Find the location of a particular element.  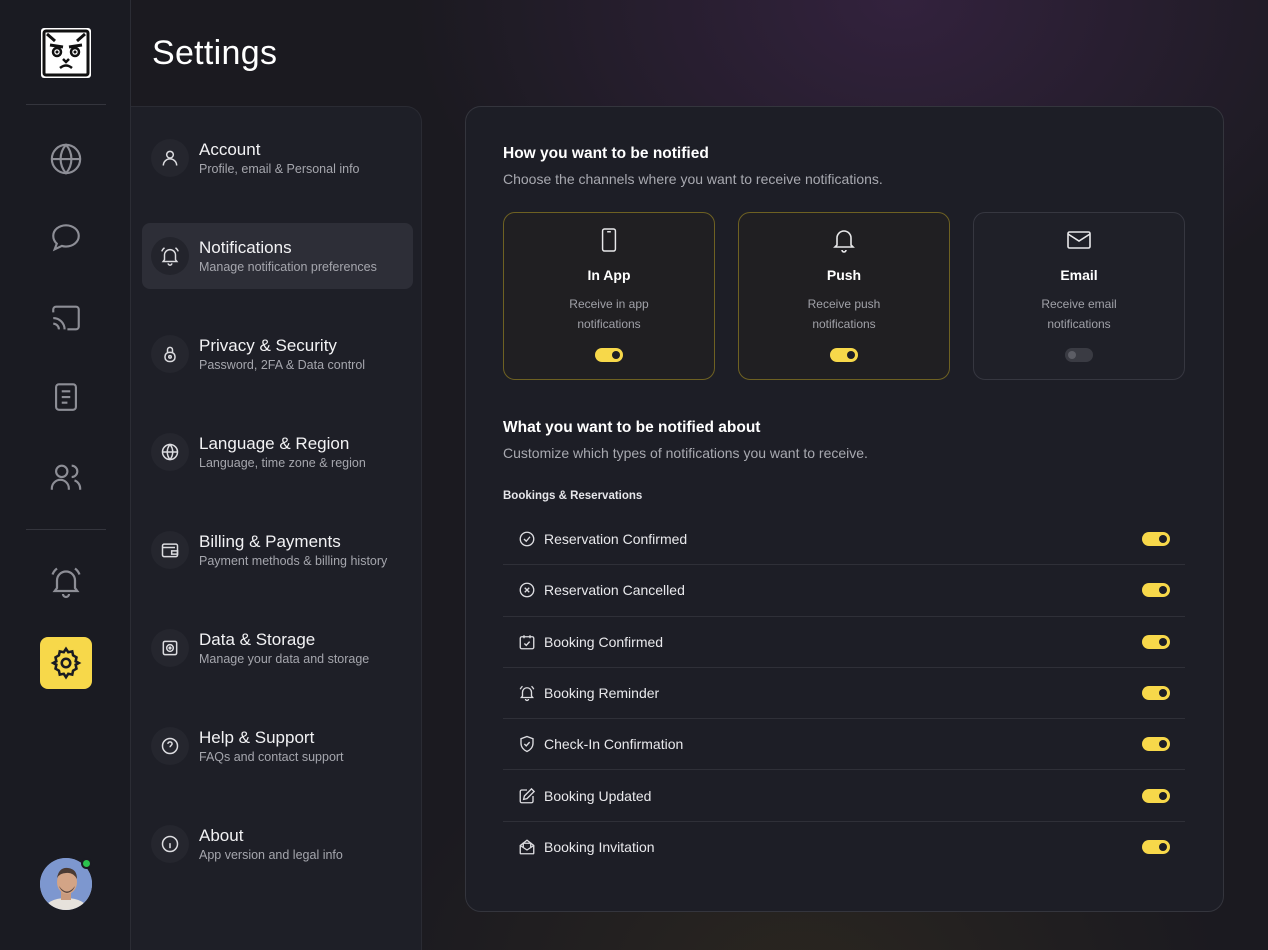

topic-label: Booking Reminder is located at coordinates (602, 693).